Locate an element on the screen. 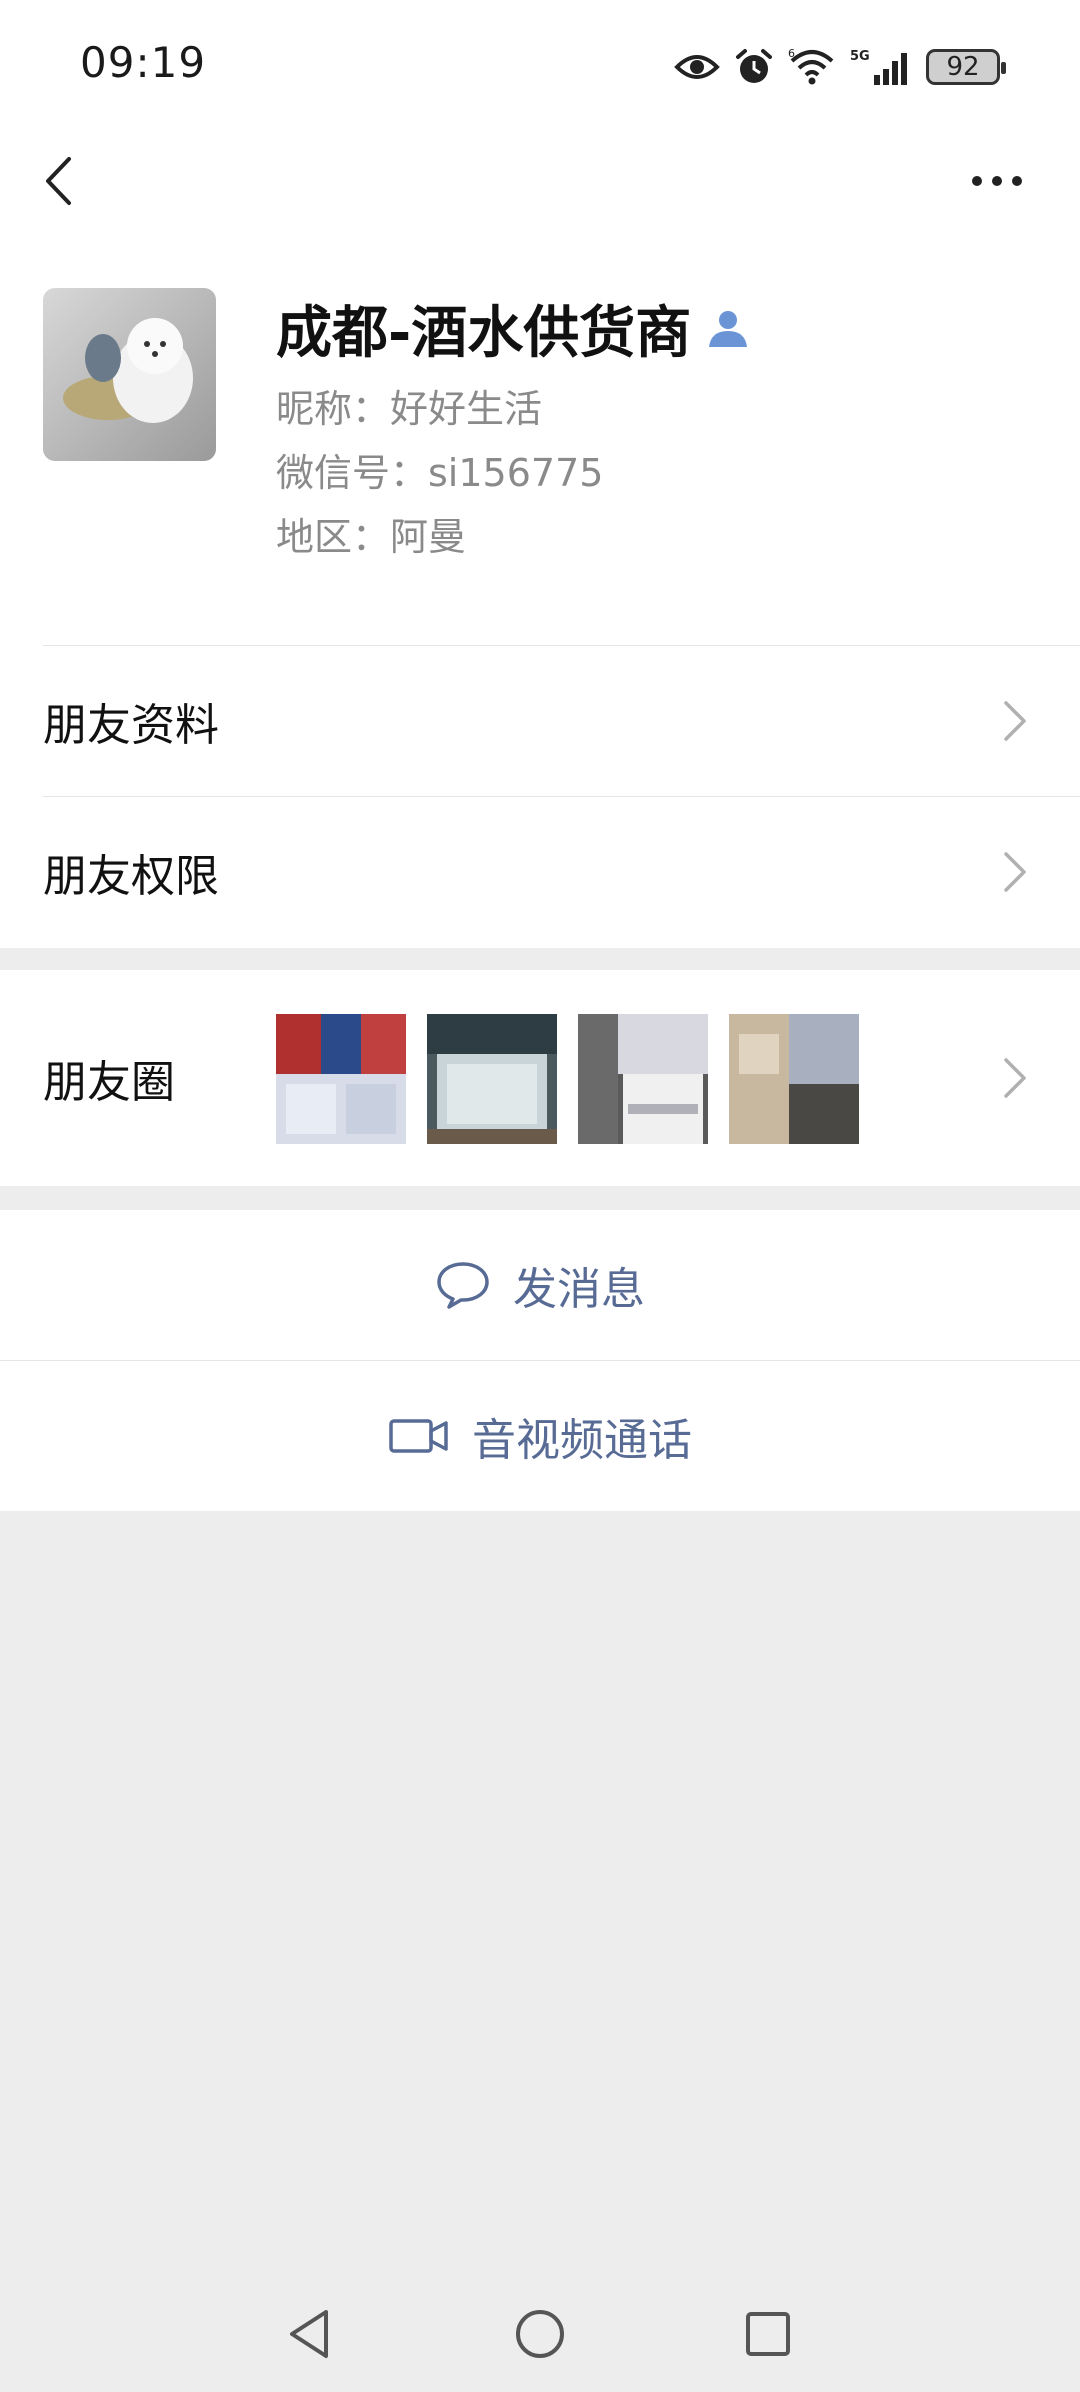 The width and height of the screenshot is (1080, 2392). back-button is located at coordinates (58, 181).